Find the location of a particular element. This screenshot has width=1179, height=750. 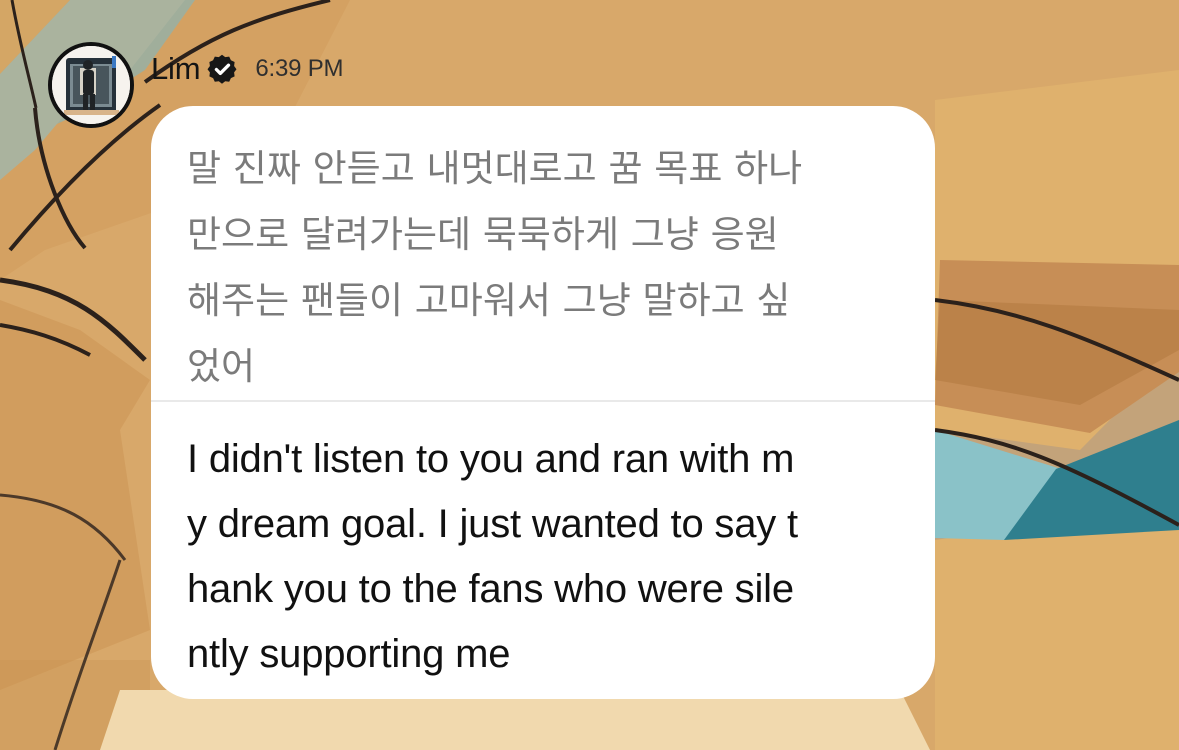

profile-photo-icon is located at coordinates (91, 85).